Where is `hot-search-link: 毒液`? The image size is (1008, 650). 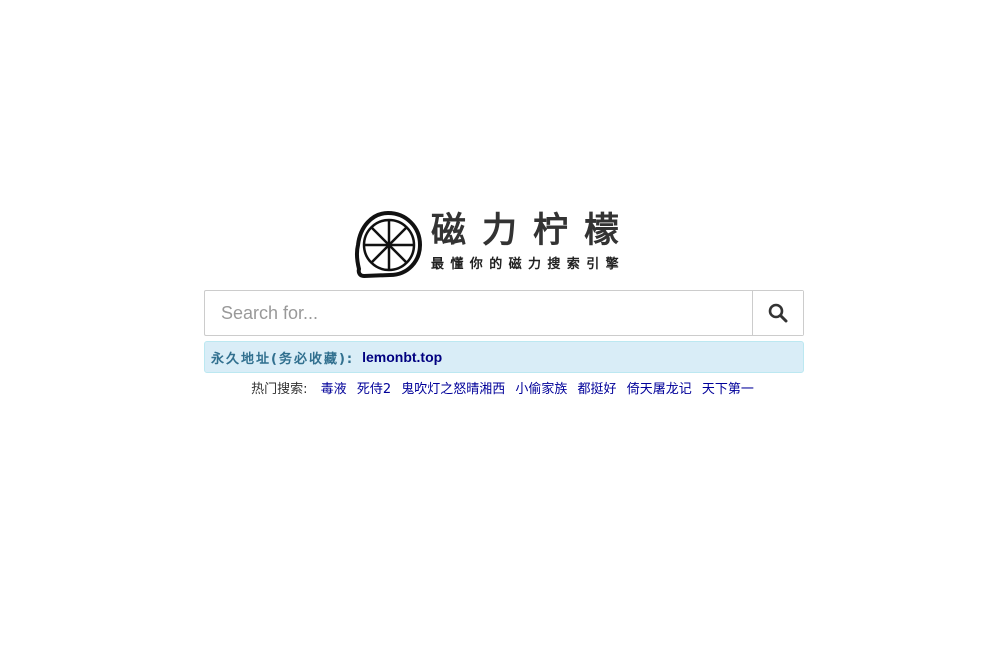
hot-search-link: 毒液 is located at coordinates (334, 389).